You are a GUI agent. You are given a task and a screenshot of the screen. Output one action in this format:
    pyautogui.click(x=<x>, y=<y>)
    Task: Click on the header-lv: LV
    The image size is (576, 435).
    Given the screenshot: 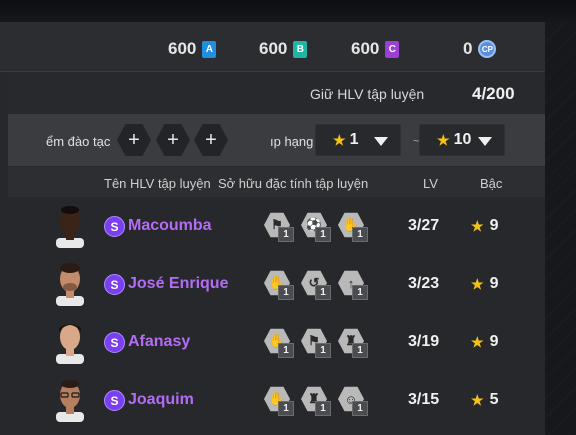 What is the action you would take?
    pyautogui.click(x=430, y=183)
    